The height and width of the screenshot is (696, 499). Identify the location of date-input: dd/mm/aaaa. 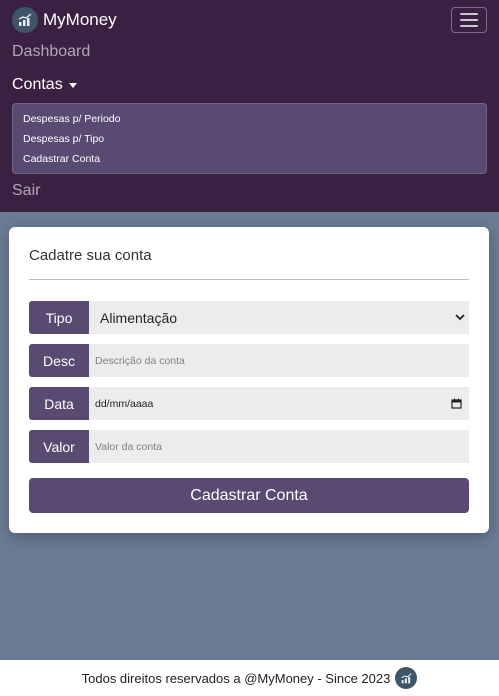
(279, 403).